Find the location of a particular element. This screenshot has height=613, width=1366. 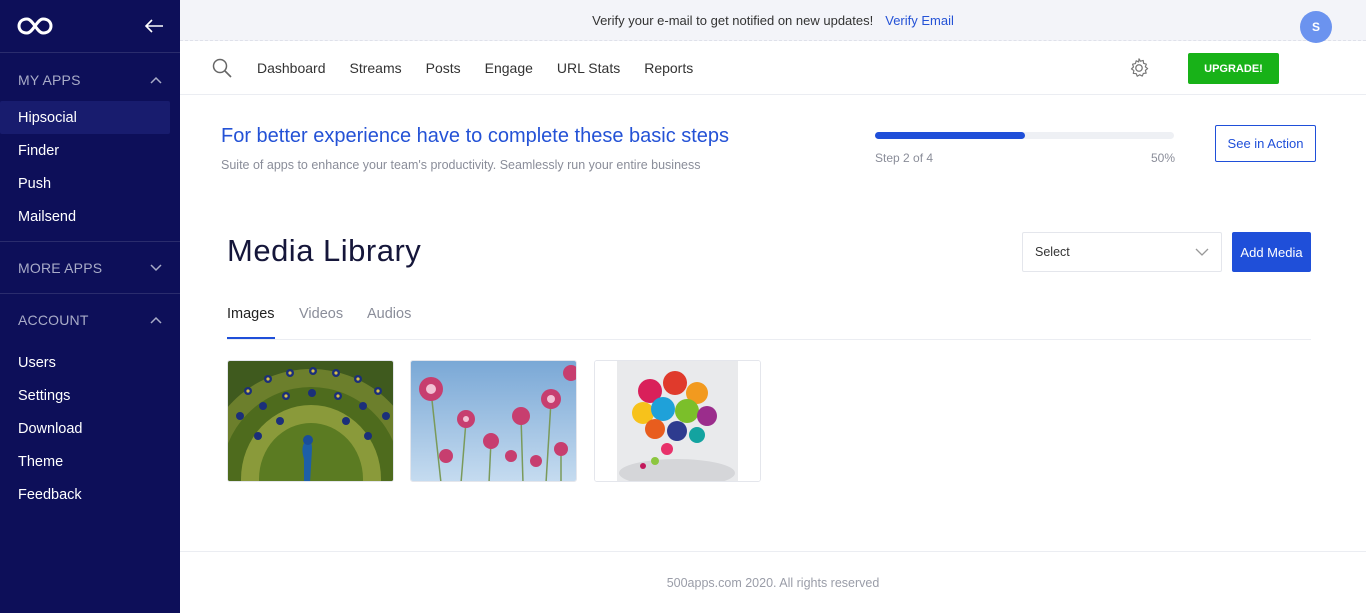

select-value: Select is located at coordinates (1052, 252).